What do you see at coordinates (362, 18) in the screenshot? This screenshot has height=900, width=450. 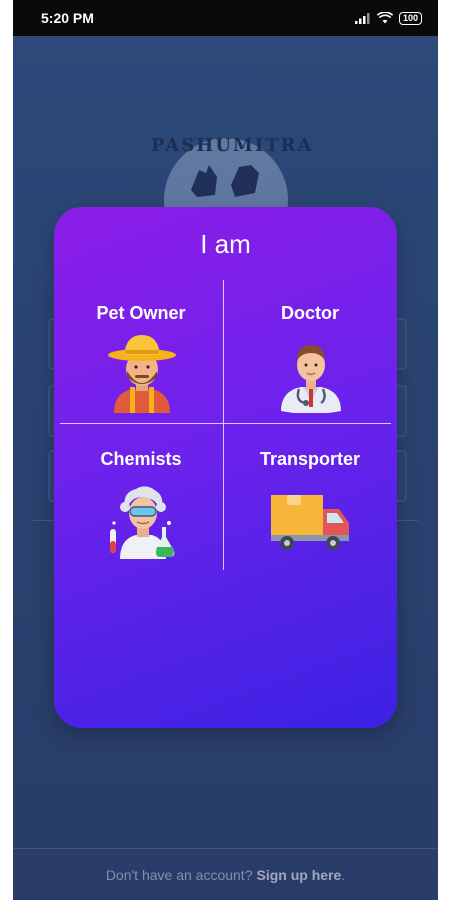 I see `signal-icon` at bounding box center [362, 18].